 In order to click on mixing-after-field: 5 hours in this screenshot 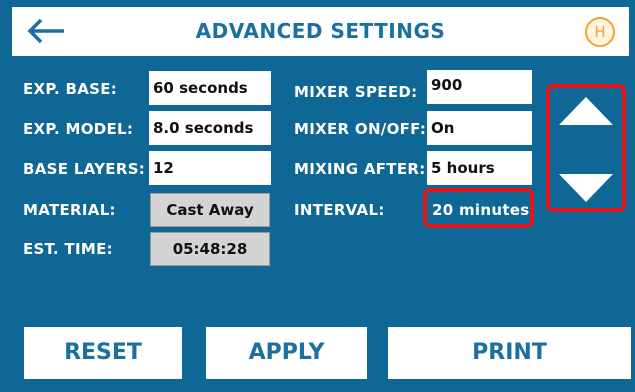, I will do `click(479, 168)`.